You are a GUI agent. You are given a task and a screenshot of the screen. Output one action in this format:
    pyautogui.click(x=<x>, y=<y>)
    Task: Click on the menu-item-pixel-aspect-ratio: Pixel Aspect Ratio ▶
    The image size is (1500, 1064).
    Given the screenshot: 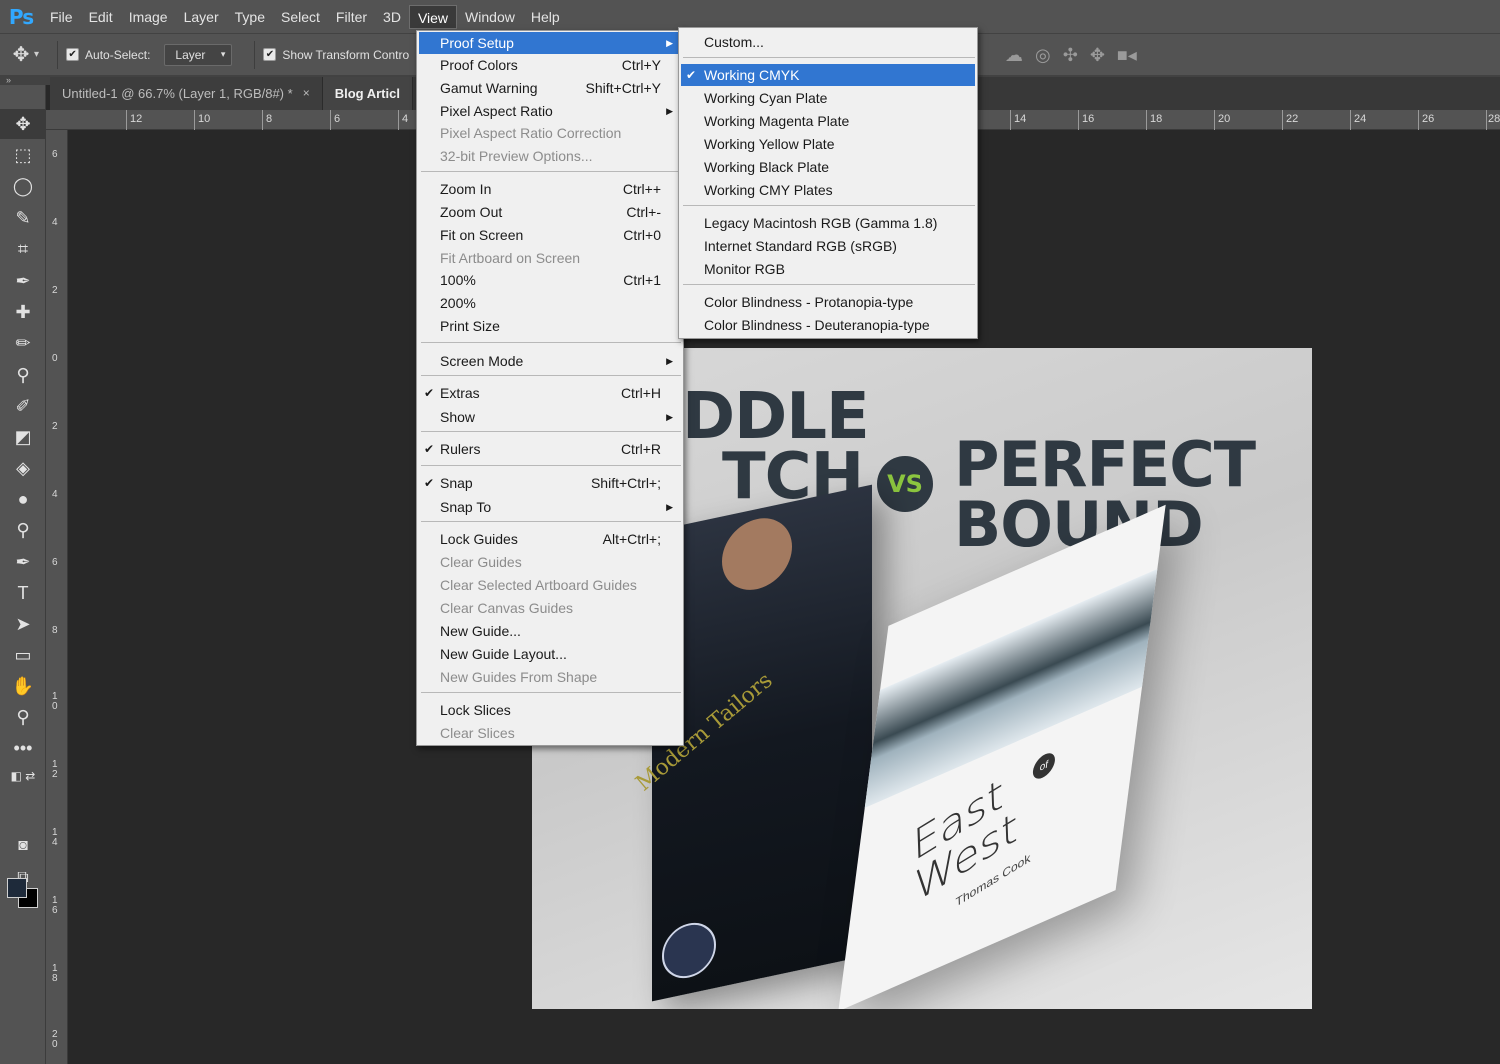 What is the action you would take?
    pyautogui.click(x=550, y=111)
    